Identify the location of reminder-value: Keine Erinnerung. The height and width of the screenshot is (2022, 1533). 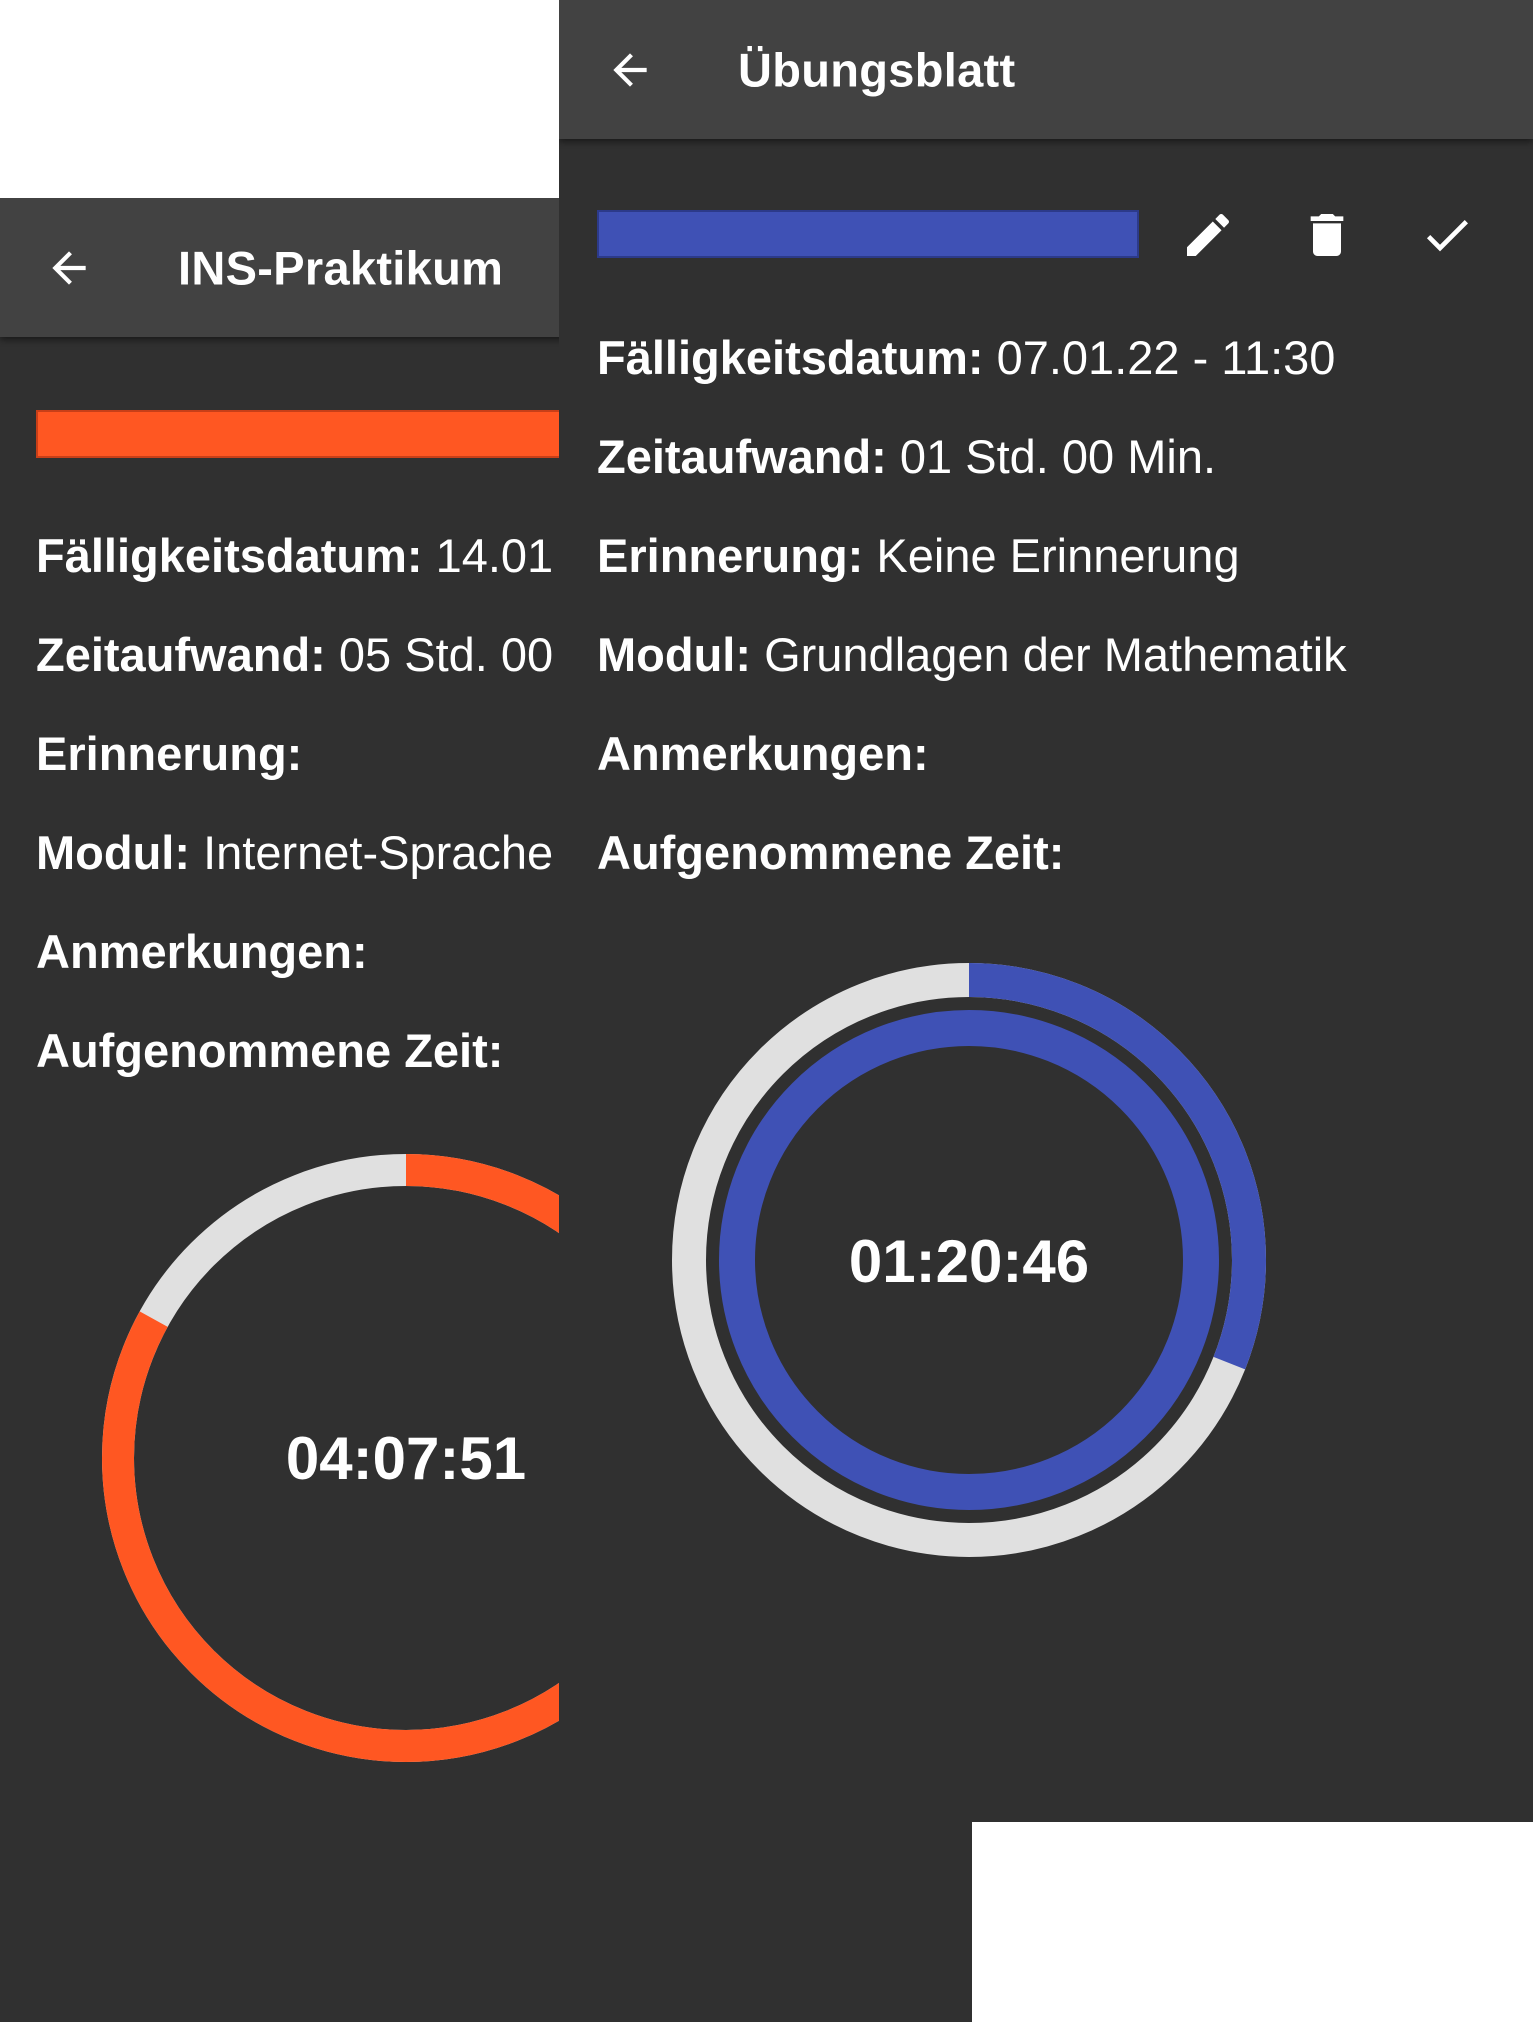
(1058, 555).